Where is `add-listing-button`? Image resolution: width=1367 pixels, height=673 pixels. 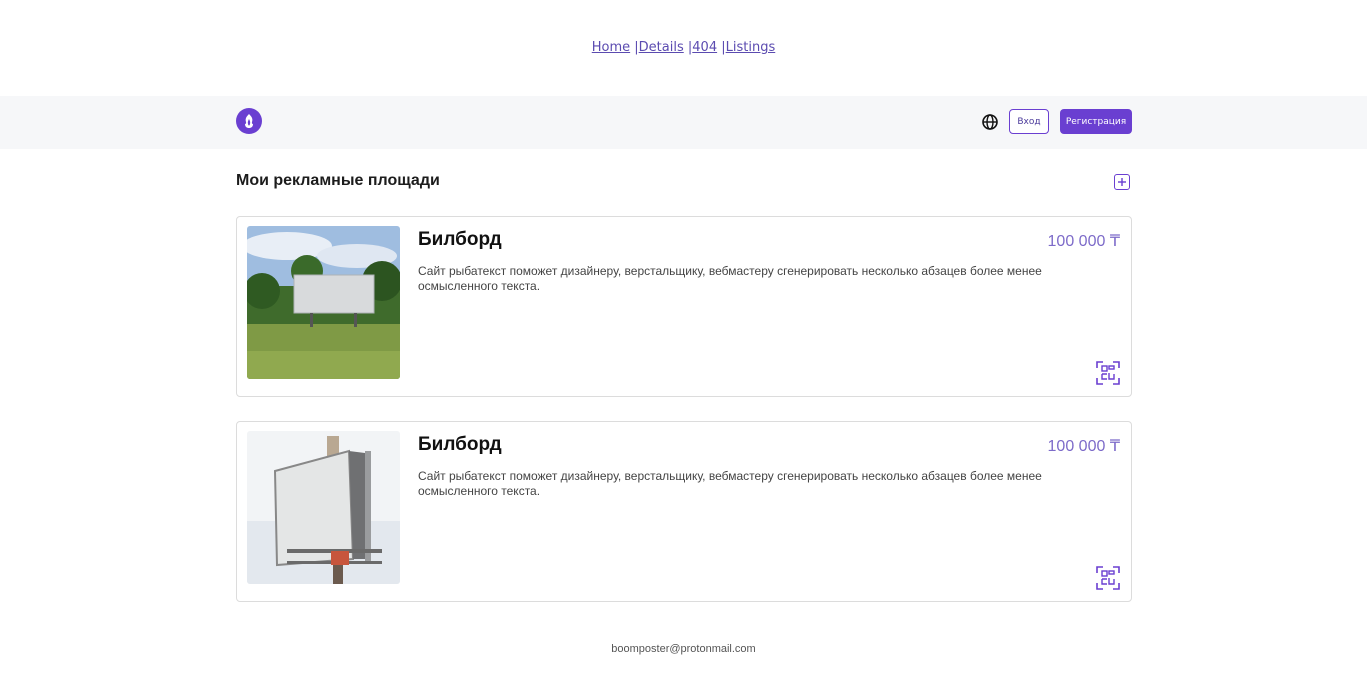
add-listing-button is located at coordinates (1122, 182).